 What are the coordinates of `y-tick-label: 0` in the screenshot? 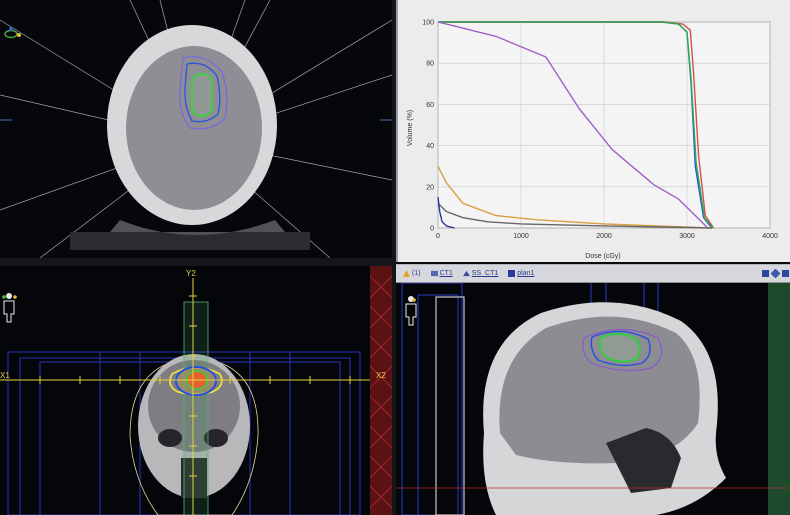 It's located at (432, 229).